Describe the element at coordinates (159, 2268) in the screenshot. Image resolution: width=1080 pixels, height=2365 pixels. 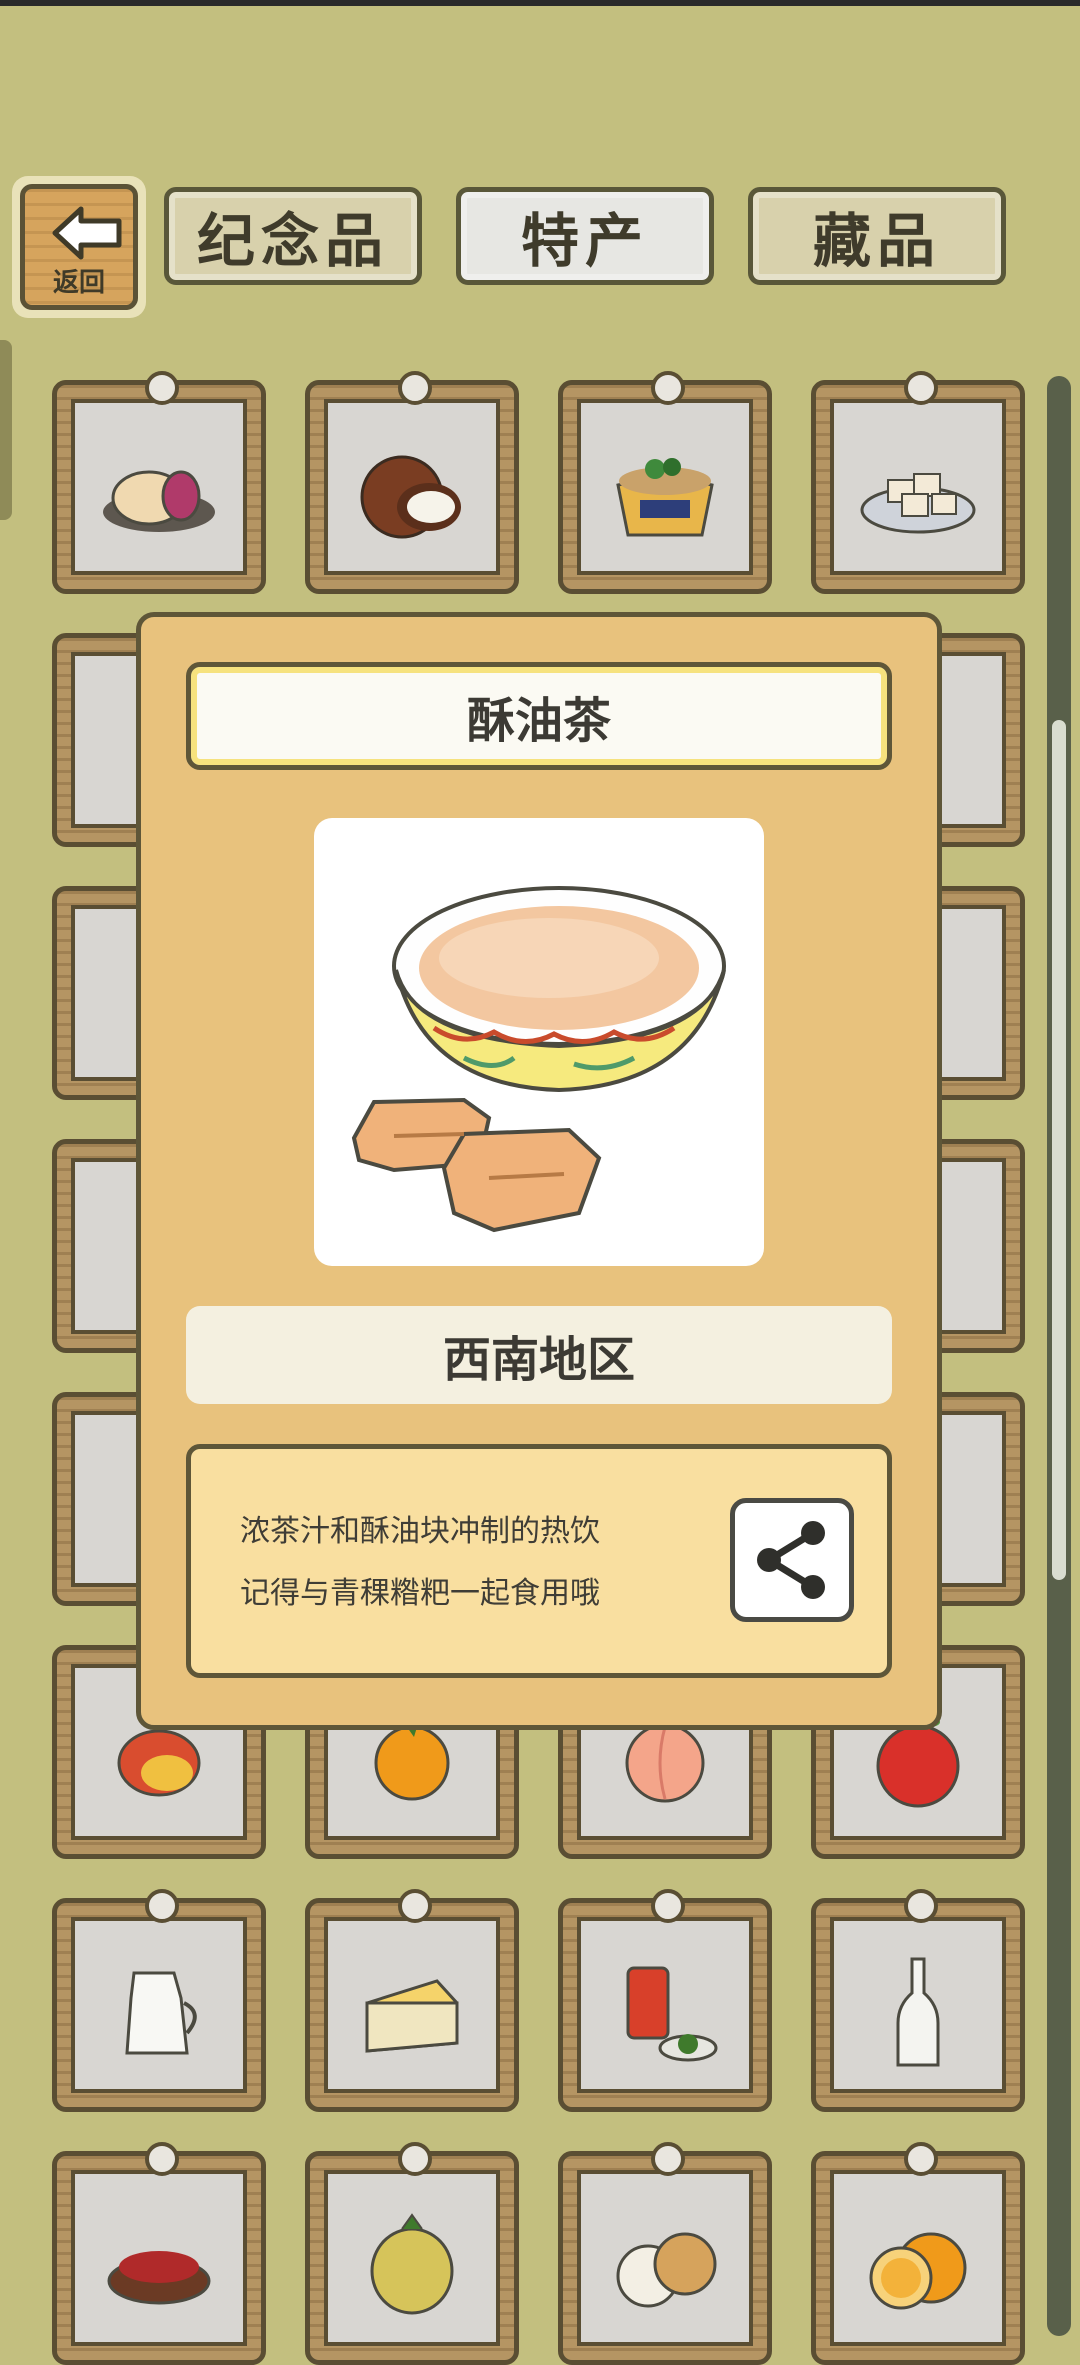
I see `goji-icon` at that location.